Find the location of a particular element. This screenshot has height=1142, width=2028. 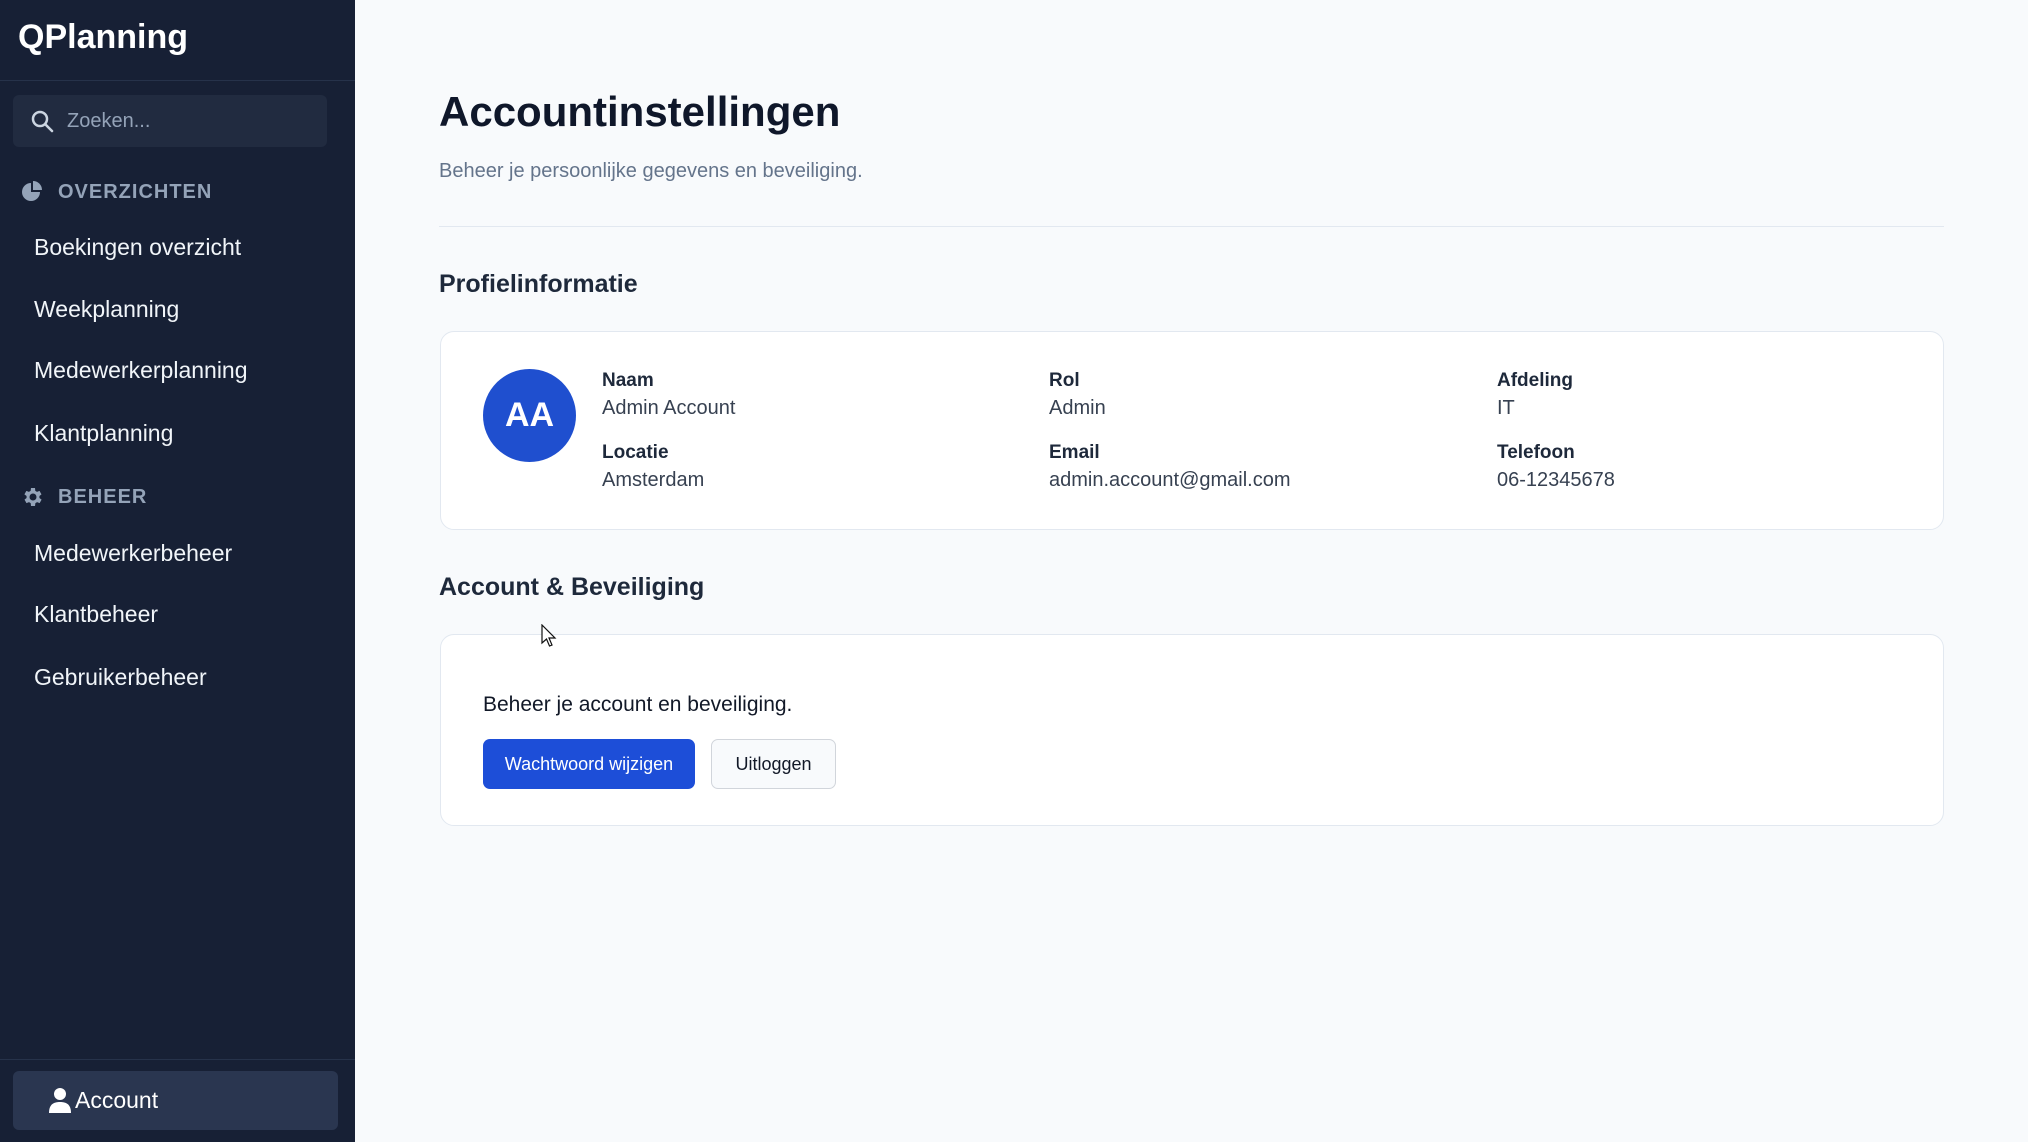

sidebar-item-klantplanning: Klantplanning is located at coordinates (103, 433).